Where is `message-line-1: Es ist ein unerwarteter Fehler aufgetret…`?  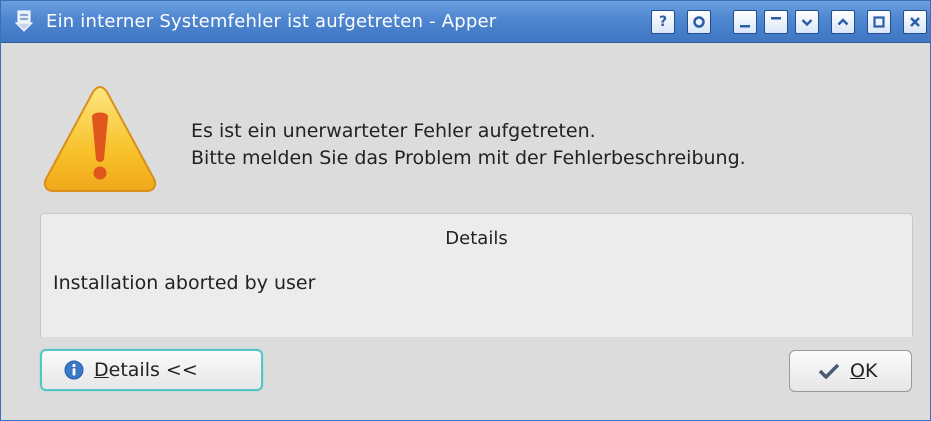
message-line-1: Es ist ein unerwarteter Fehler aufgetret… is located at coordinates (393, 131).